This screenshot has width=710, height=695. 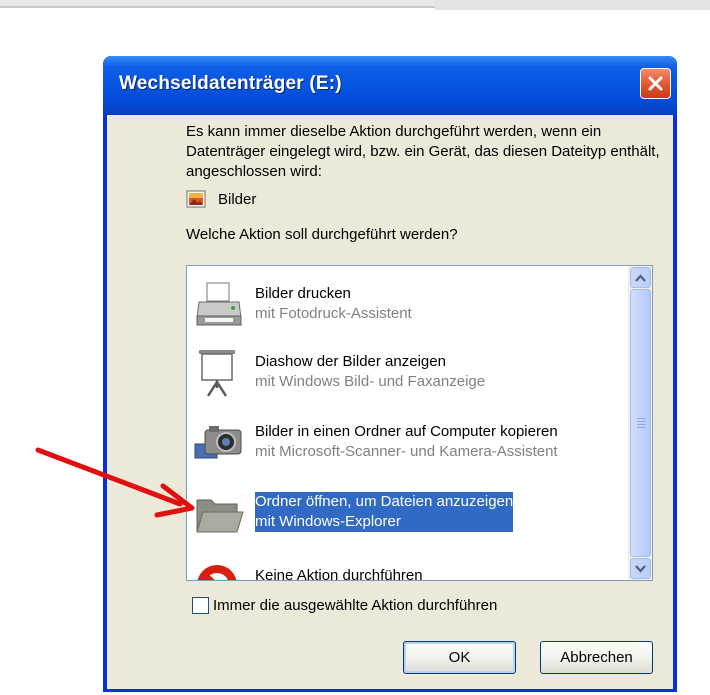 I want to click on printer-icon, so click(x=219, y=304).